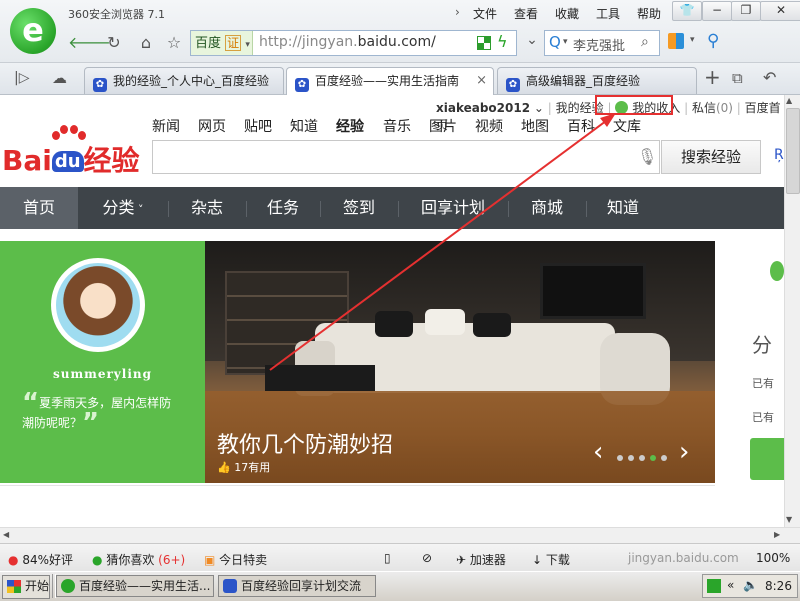 The image size is (800, 601). Describe the element at coordinates (684, 452) in the screenshot. I see `next-slide-icon: ›` at that location.